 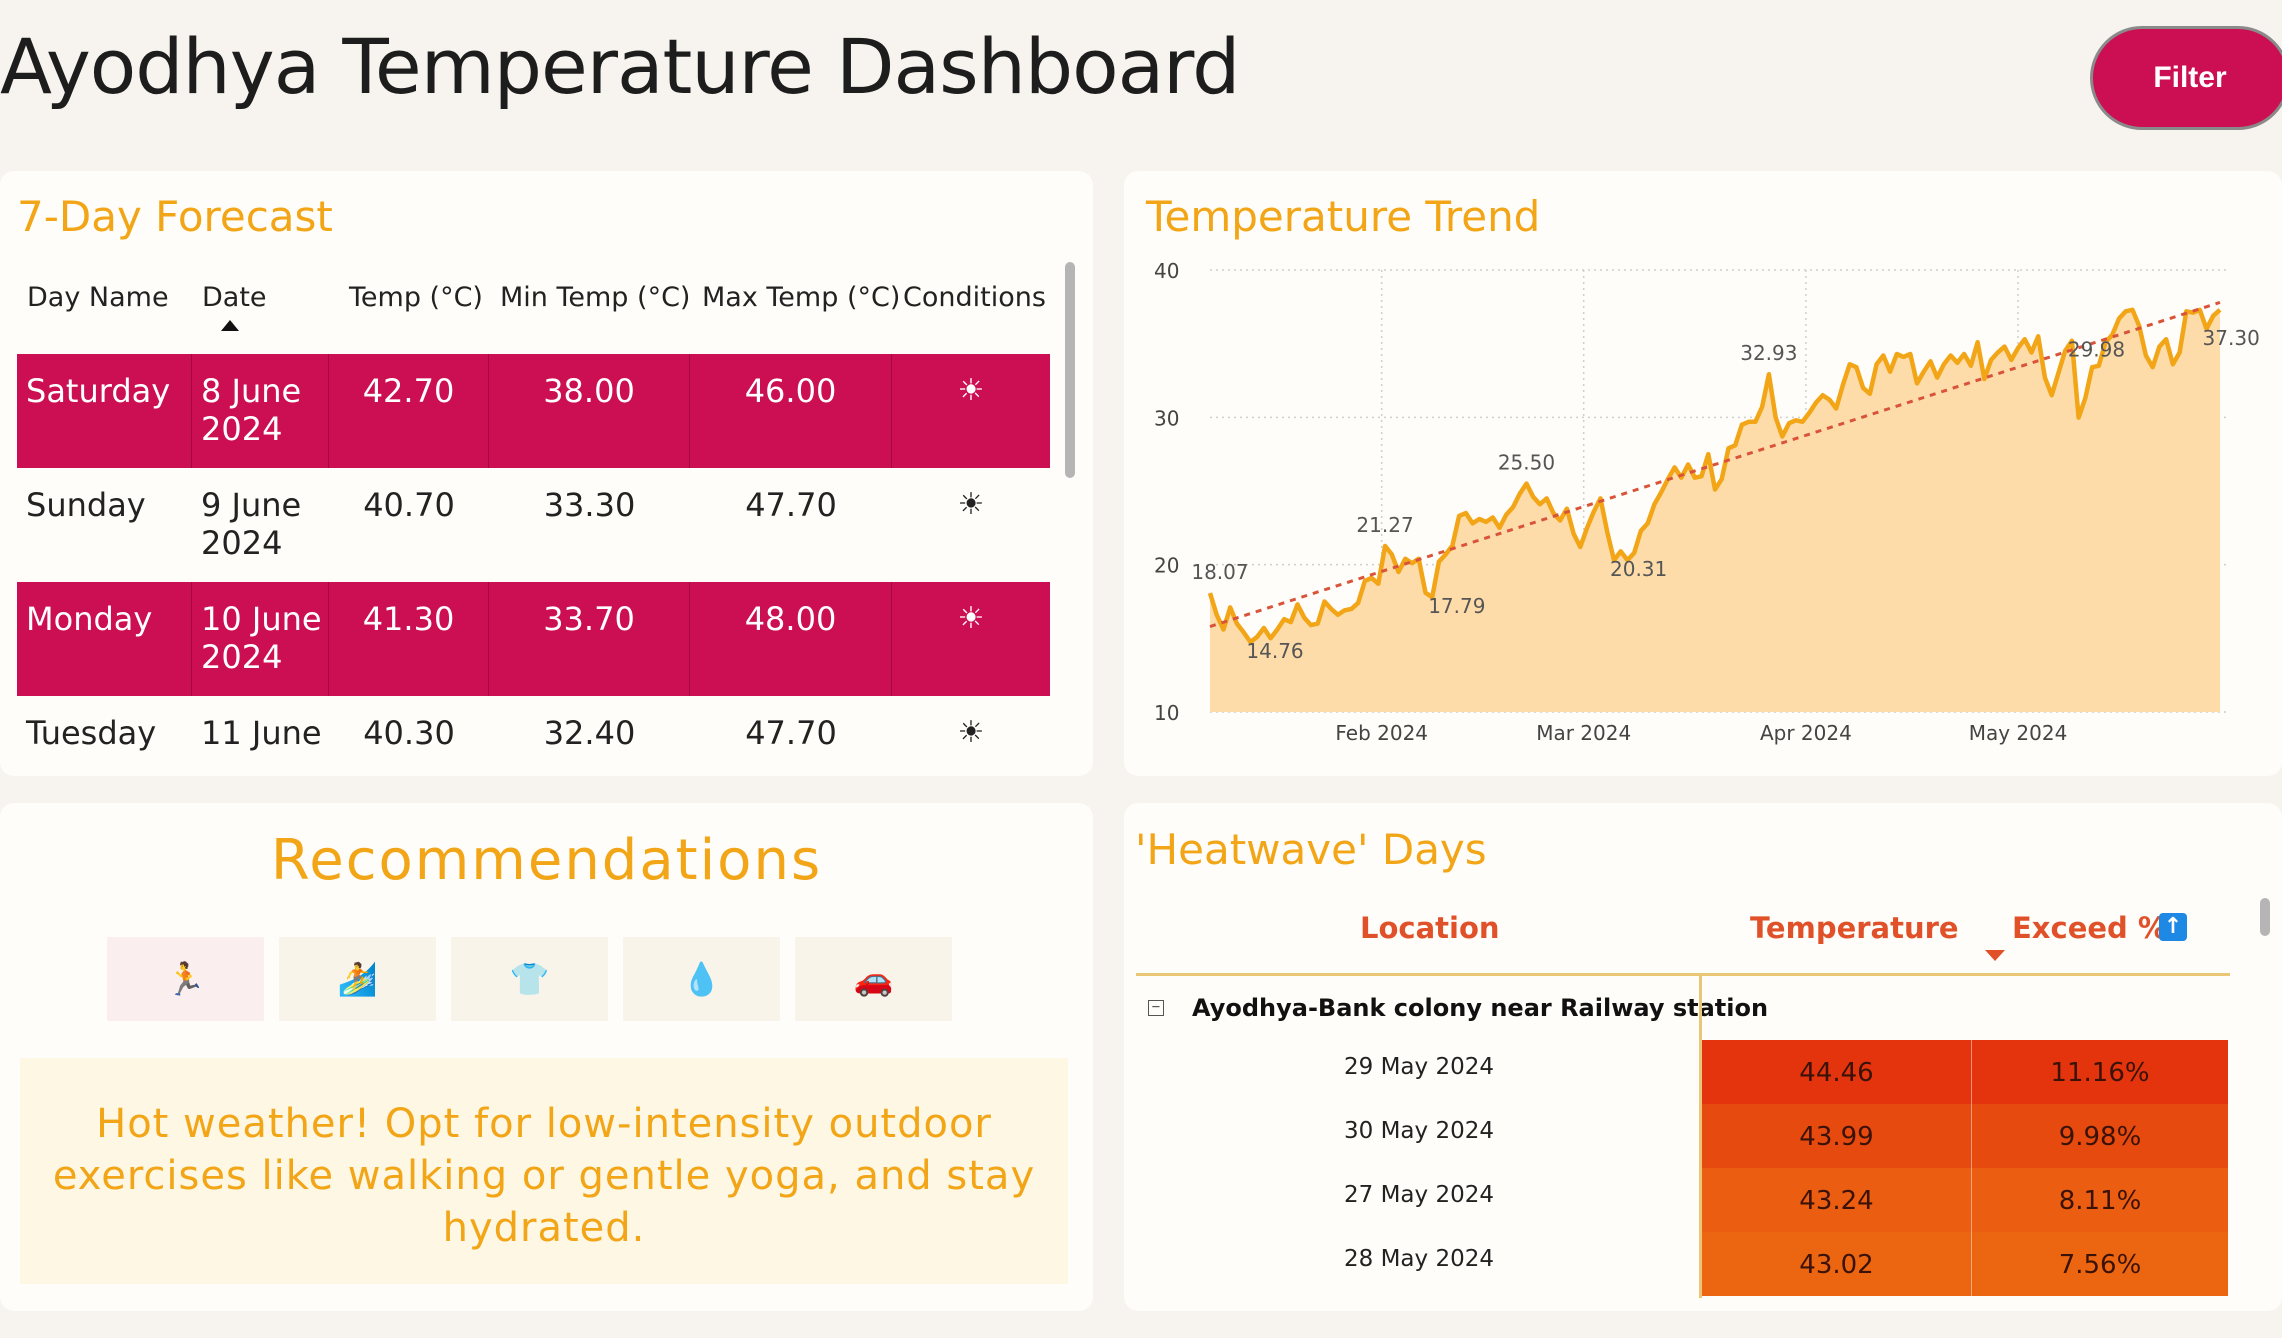 What do you see at coordinates (791, 639) in the screenshot?
I see `max-temp-cell: 48.00` at bounding box center [791, 639].